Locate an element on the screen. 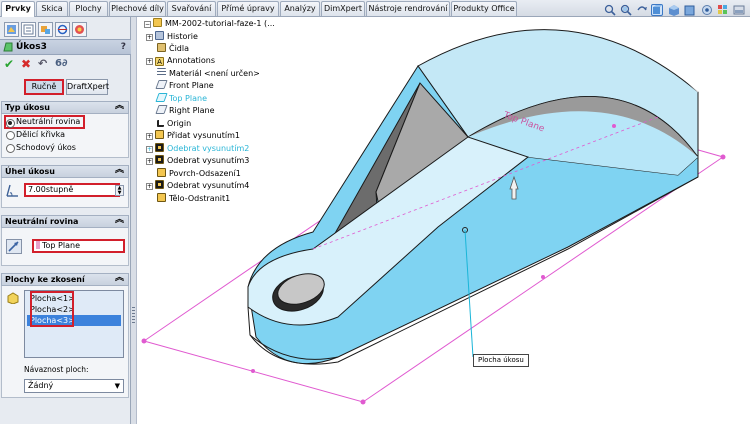 This screenshot has height=426, width=750. display-style-icon is located at coordinates (690, 10).